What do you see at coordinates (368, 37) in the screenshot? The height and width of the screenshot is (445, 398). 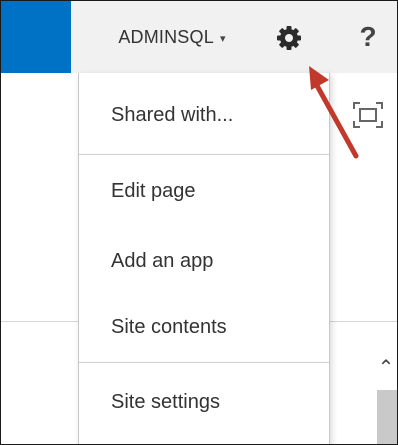 I see `help-icon: ?` at bounding box center [368, 37].